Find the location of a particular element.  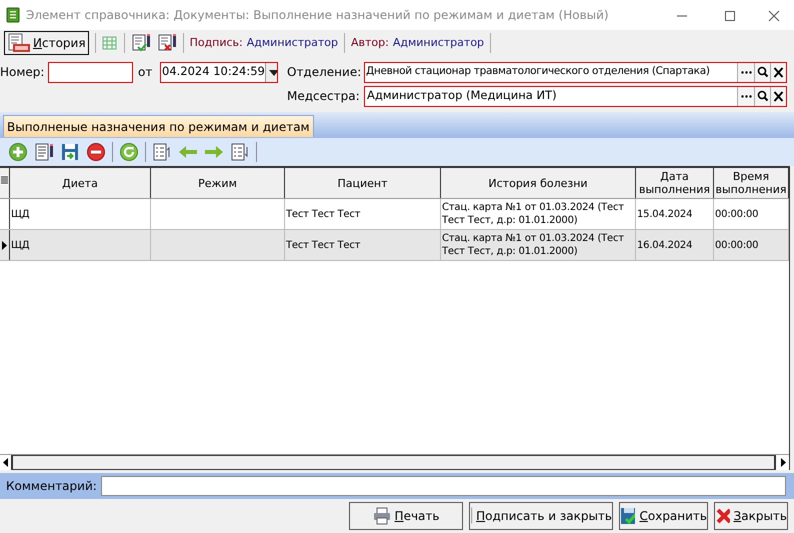

nurse-label: Медсестра: is located at coordinates (324, 96).